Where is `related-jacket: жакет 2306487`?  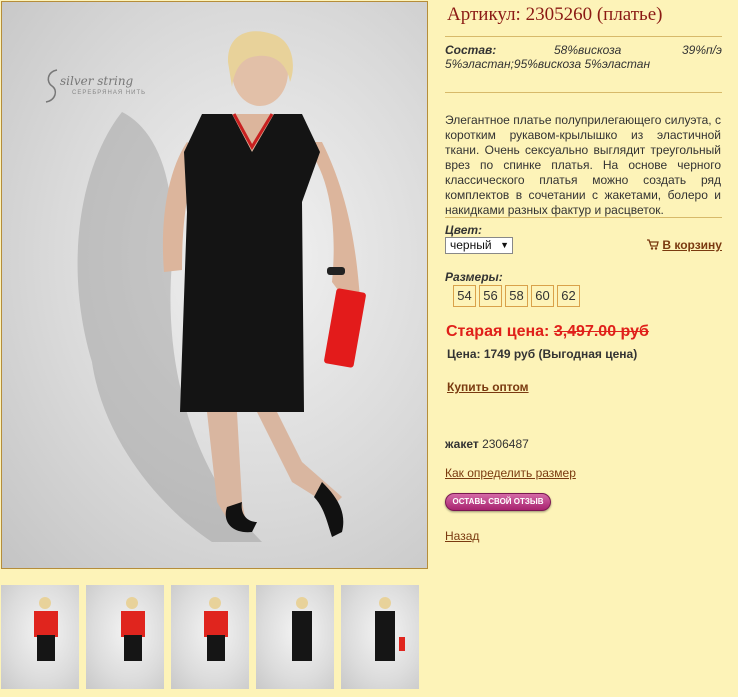 related-jacket: жакет 2306487 is located at coordinates (487, 444).